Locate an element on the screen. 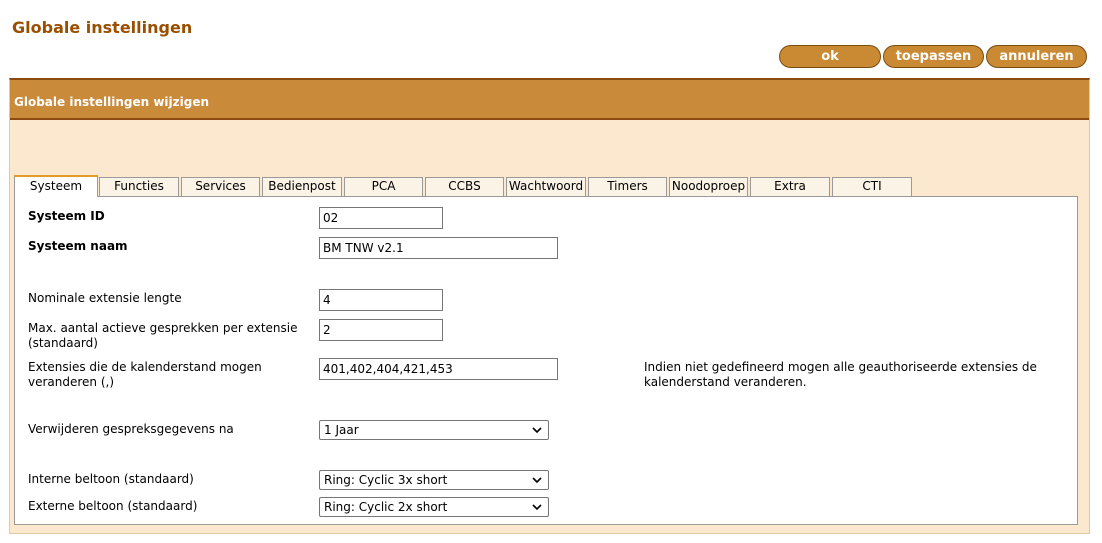  tab-functies: Functies is located at coordinates (139, 186).